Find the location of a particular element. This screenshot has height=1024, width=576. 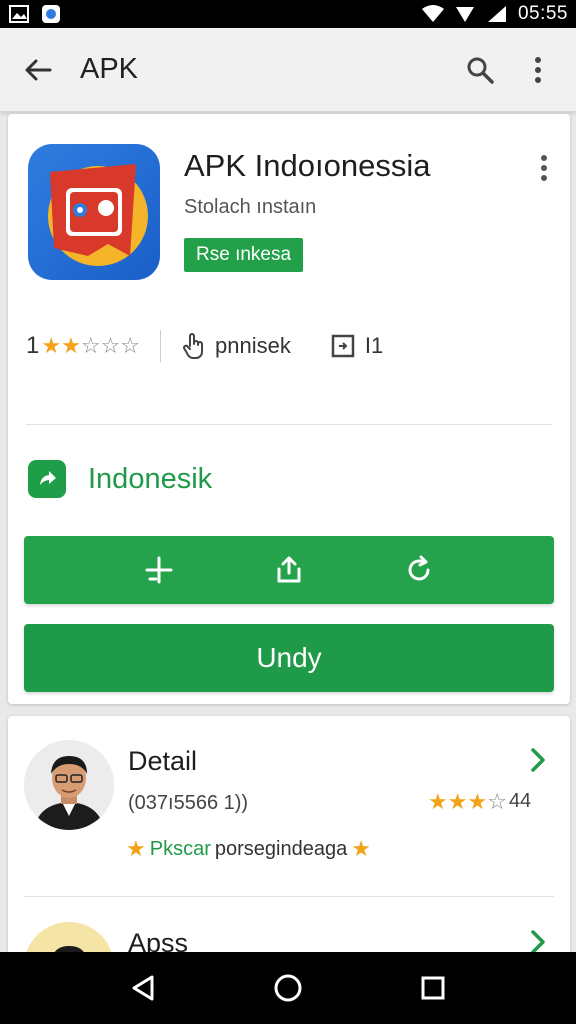

size-stat: I1 is located at coordinates (357, 346).